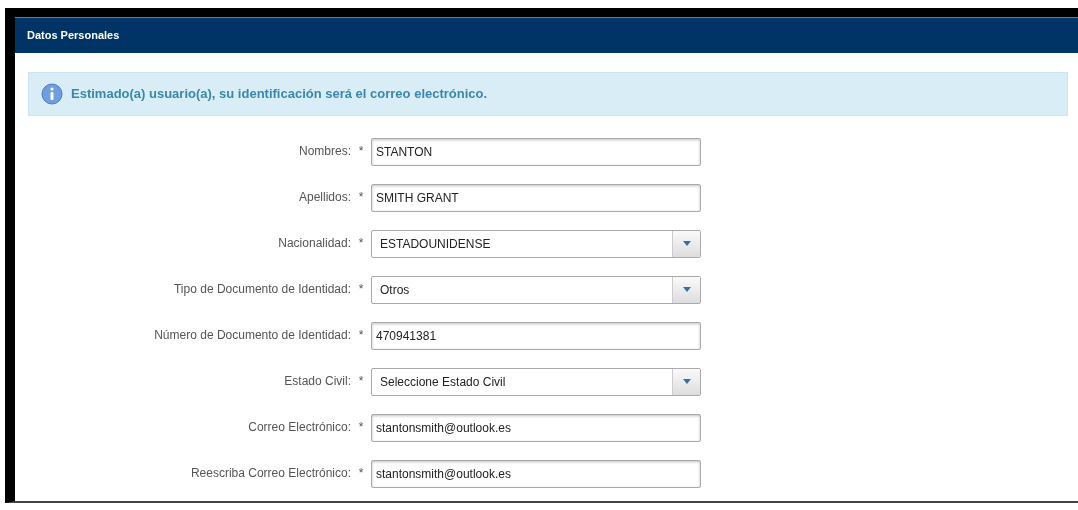 The width and height of the screenshot is (1078, 510). Describe the element at coordinates (324, 151) in the screenshot. I see `field-label: Nombres:` at that location.